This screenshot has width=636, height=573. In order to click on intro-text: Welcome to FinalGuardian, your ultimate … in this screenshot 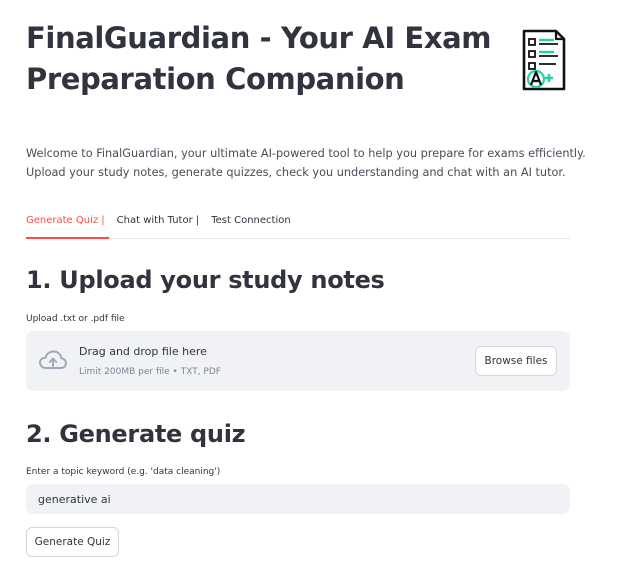, I will do `click(306, 163)`.